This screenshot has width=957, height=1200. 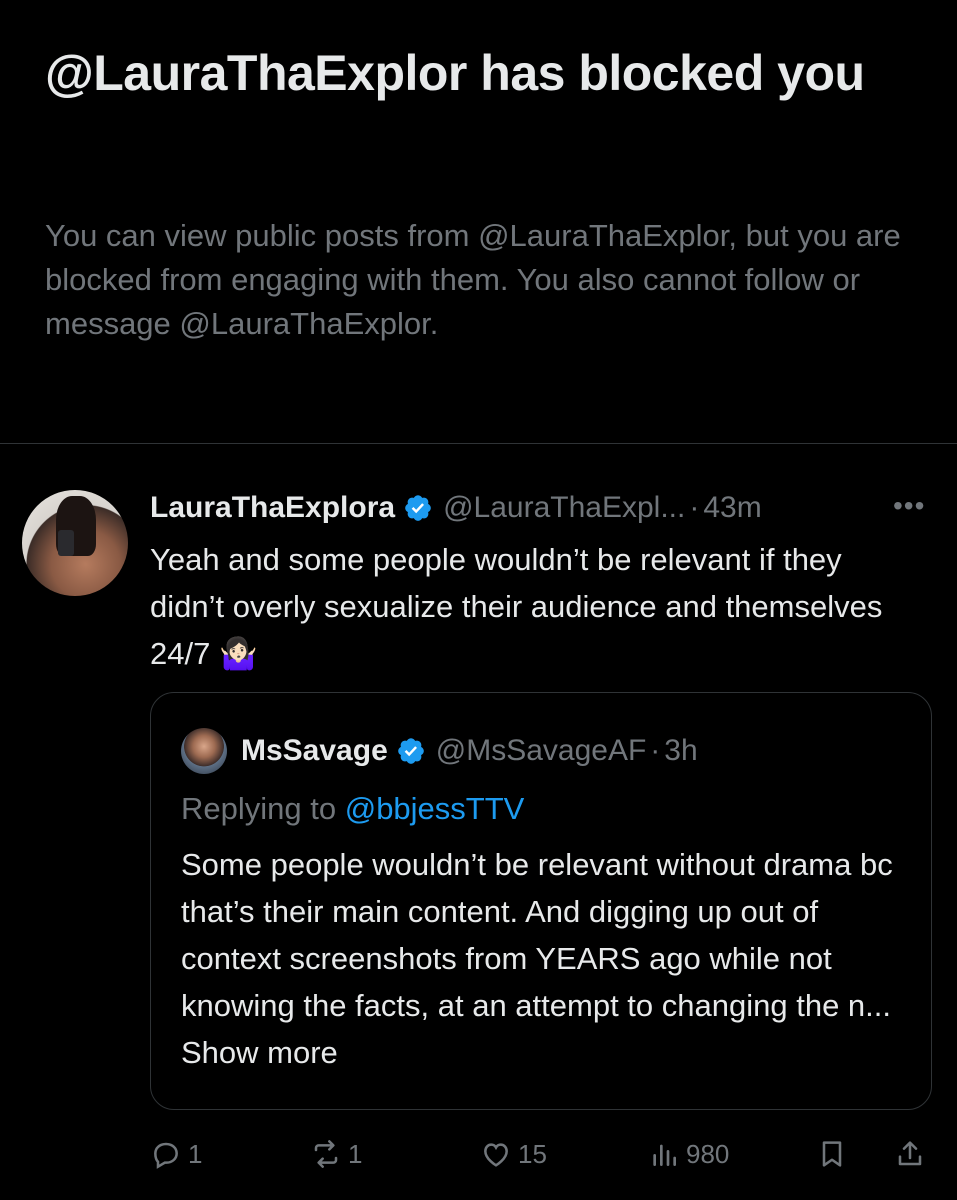 I want to click on like-count: 15, so click(x=532, y=1153).